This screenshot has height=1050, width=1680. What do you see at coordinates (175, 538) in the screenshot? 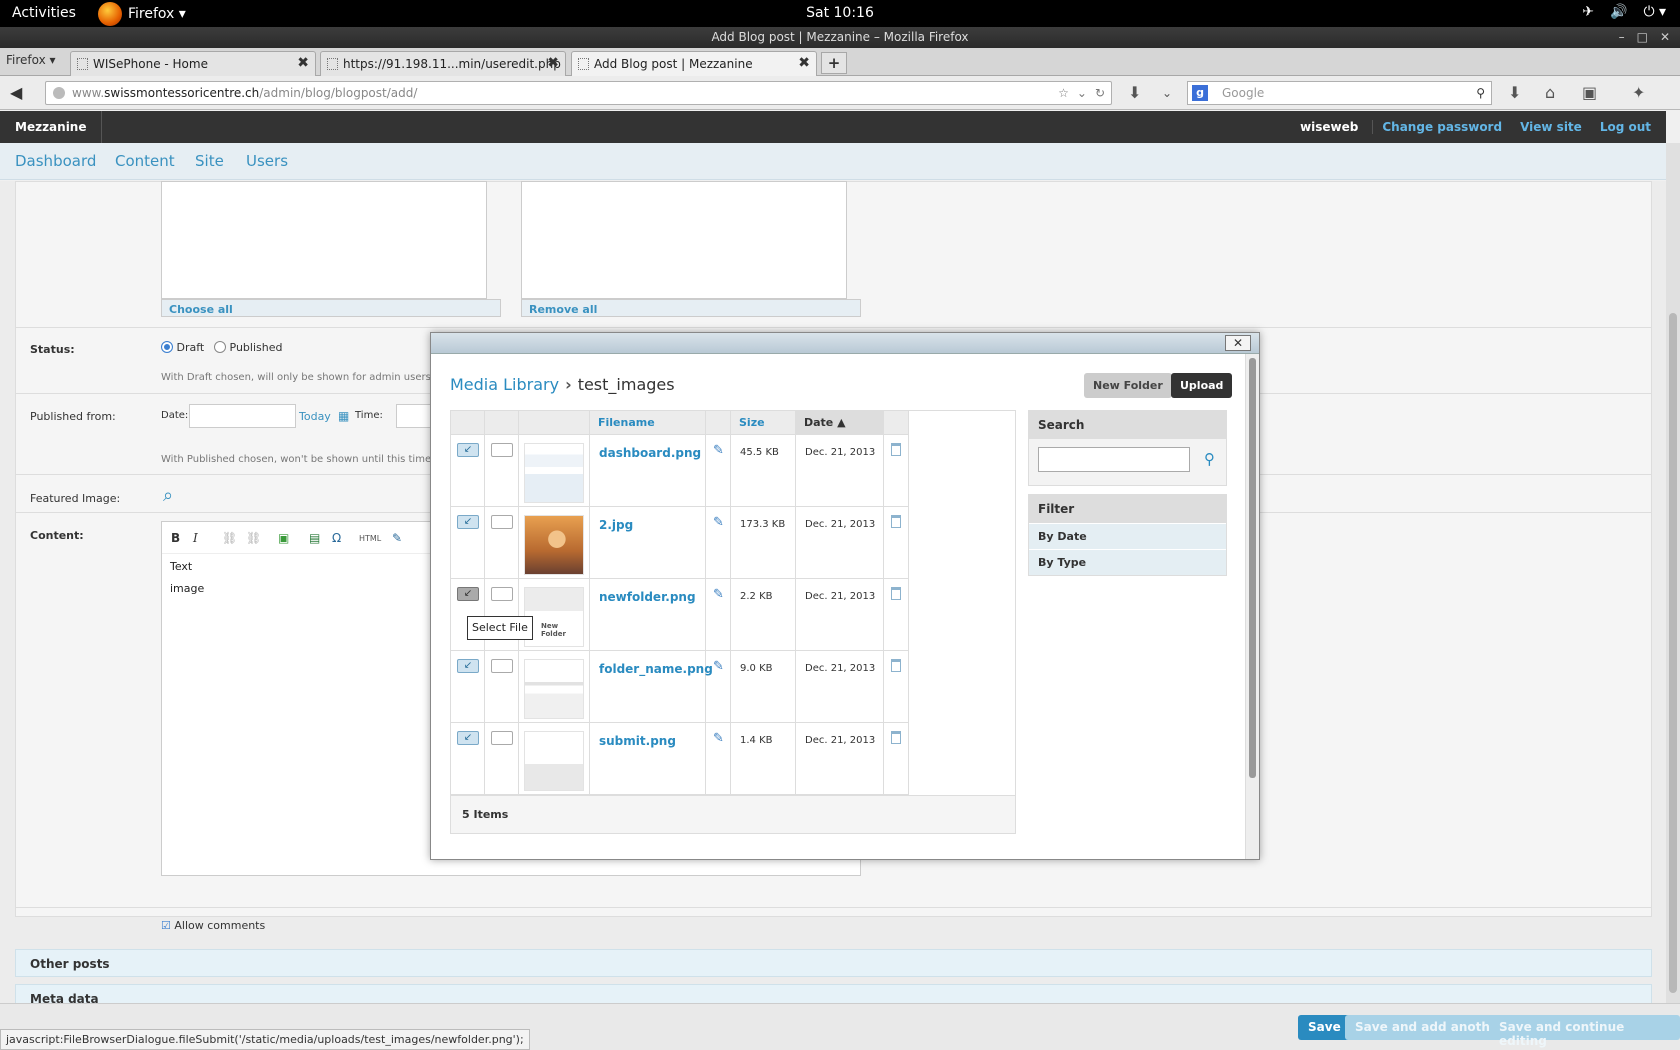
I see `bold-icon: B` at bounding box center [175, 538].